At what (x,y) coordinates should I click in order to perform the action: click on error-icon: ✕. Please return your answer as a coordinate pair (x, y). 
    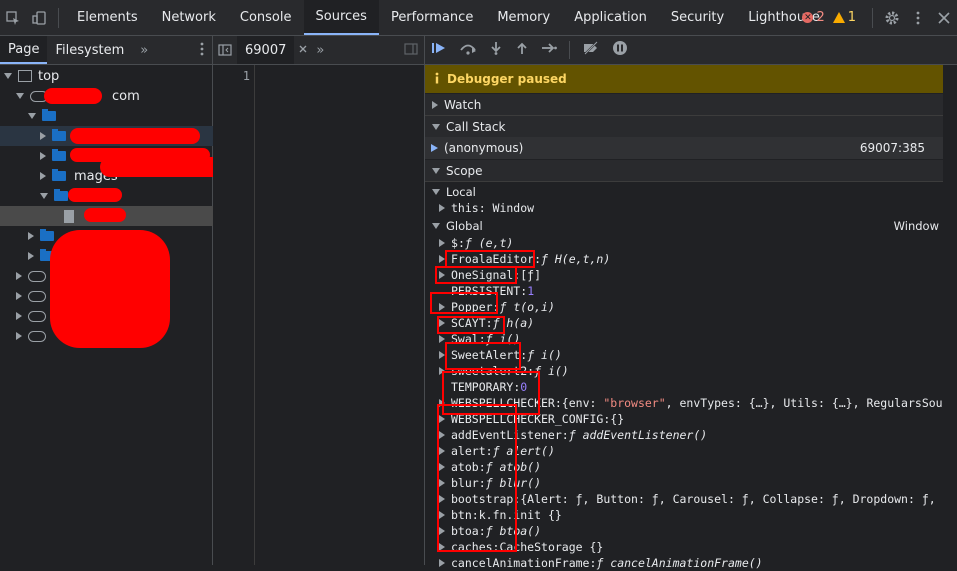
    Looking at the image, I should click on (808, 17).